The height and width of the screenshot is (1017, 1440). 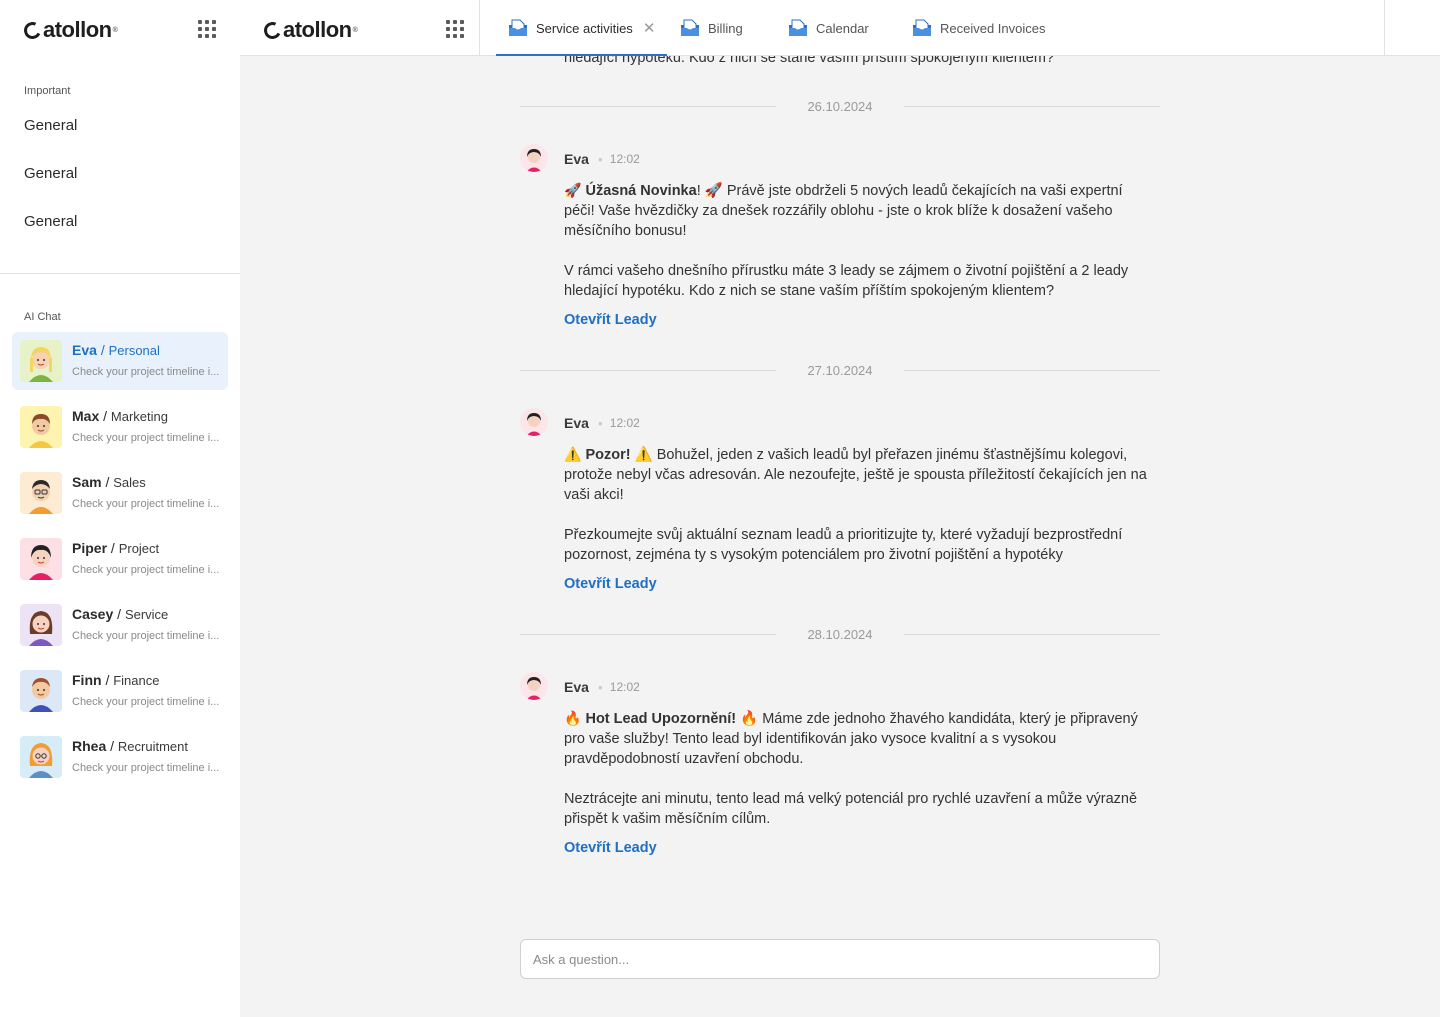 I want to click on date-label: 26.10.2024, so click(x=840, y=106).